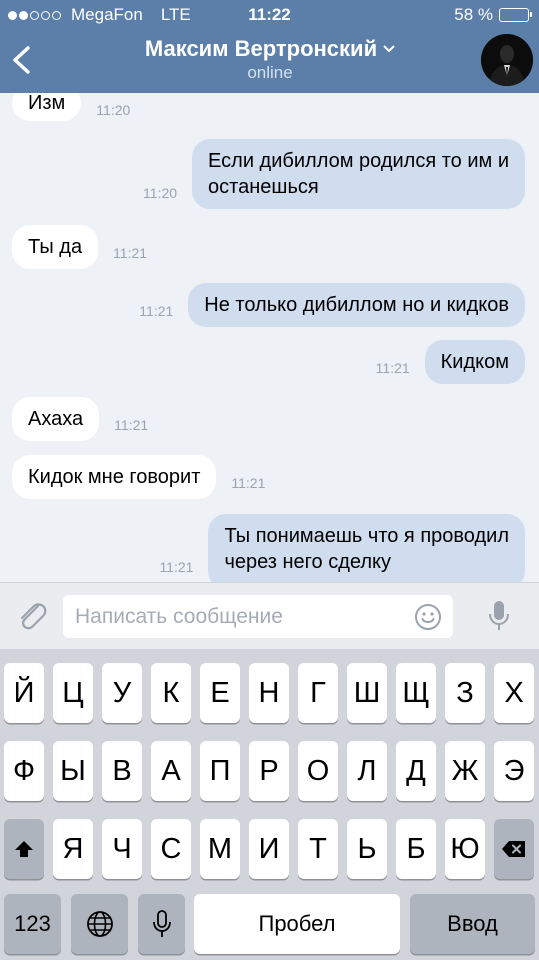 Image resolution: width=539 pixels, height=960 pixels. I want to click on key: Ч, so click(122, 849).